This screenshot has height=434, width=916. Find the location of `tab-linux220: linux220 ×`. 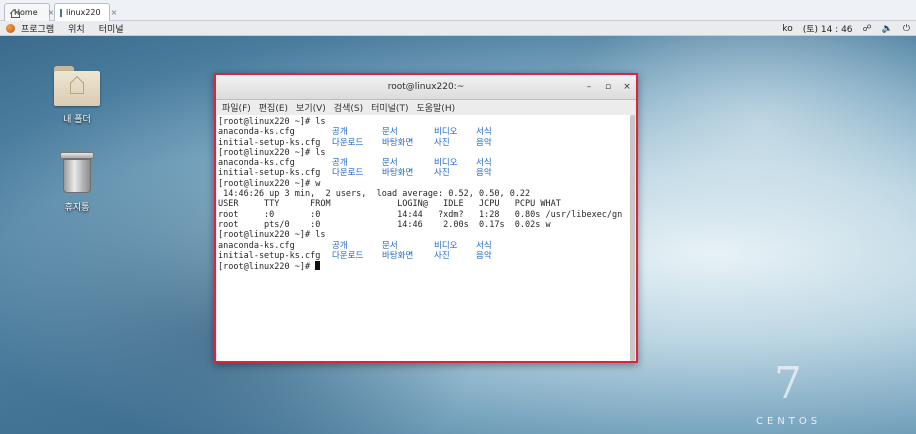

tab-linux220: linux220 × is located at coordinates (85, 12).